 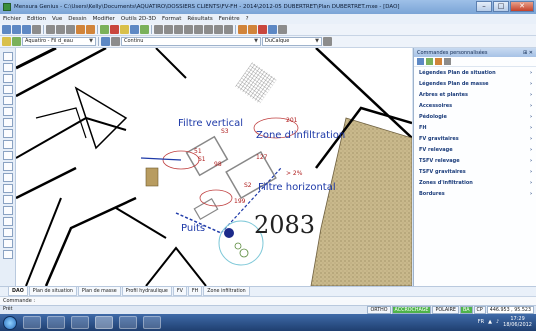 What do you see at coordinates (12, 19) in the screenshot?
I see `menu-fichier: Fichier` at bounding box center [12, 19].